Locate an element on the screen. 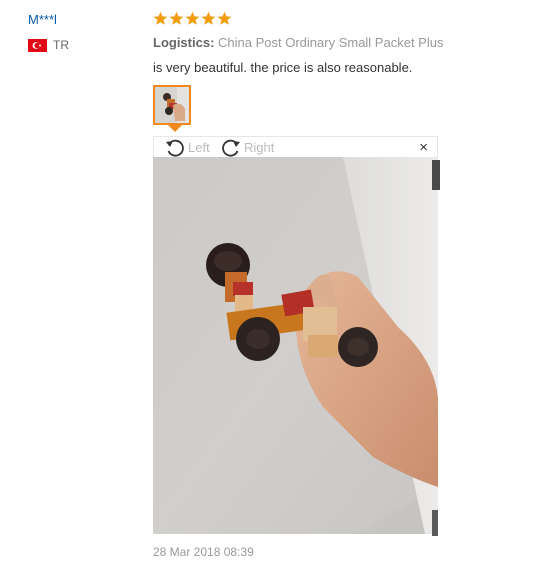 Image resolution: width=534 pixels, height=570 pixels. logistics-label: Logistics: is located at coordinates (184, 42).